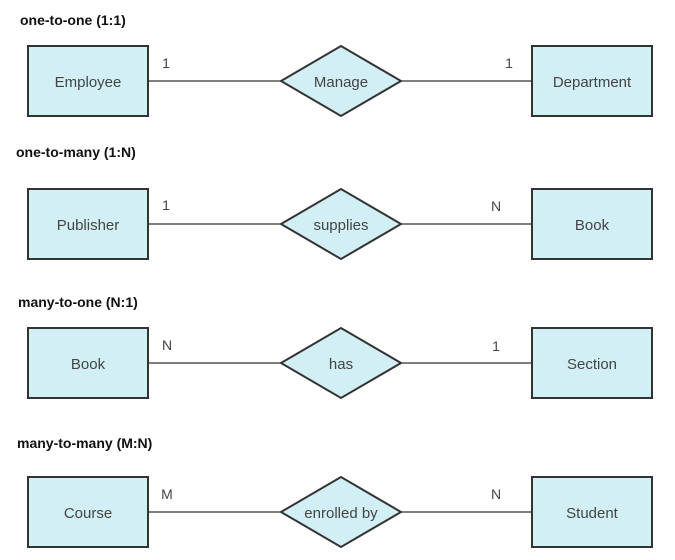  What do you see at coordinates (73, 20) in the screenshot?
I see `section-title: one-to-one (1:1)` at bounding box center [73, 20].